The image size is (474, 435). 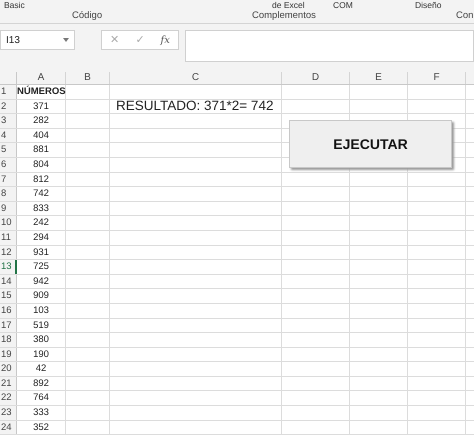 I want to click on table-cell: 764, so click(x=41, y=398).